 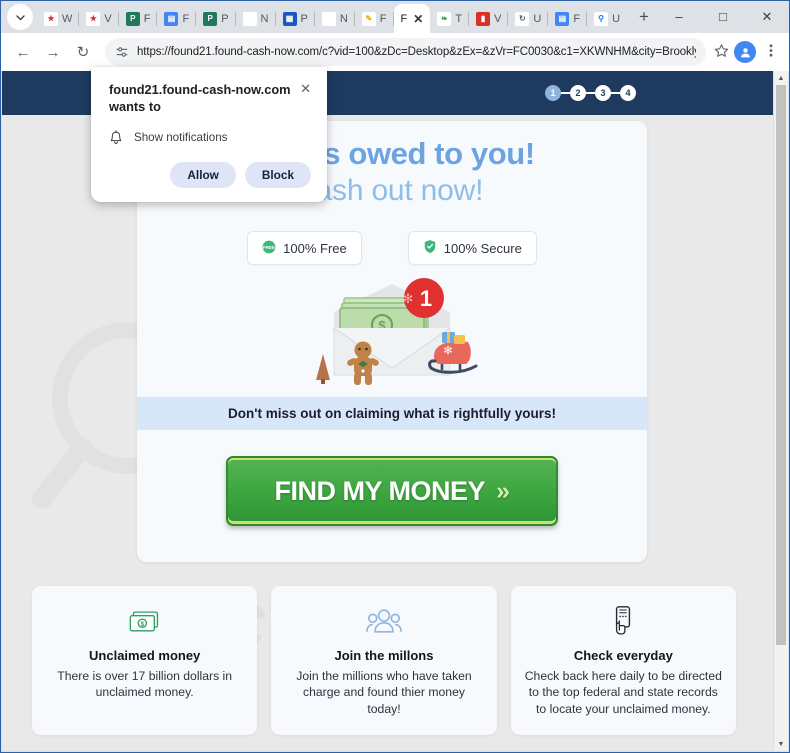 I want to click on cta-wrapper: FIND MY MONEY », so click(x=392, y=496).